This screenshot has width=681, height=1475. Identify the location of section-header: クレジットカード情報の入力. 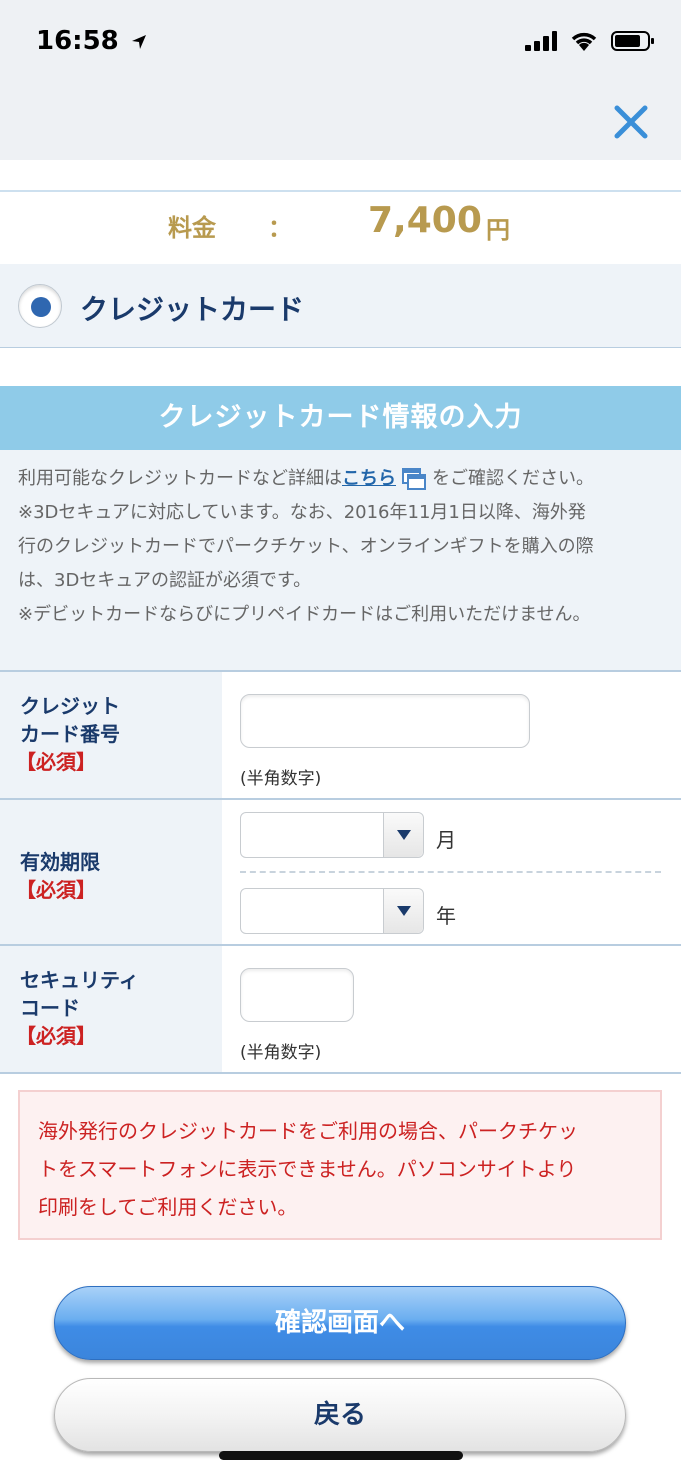
(340, 418).